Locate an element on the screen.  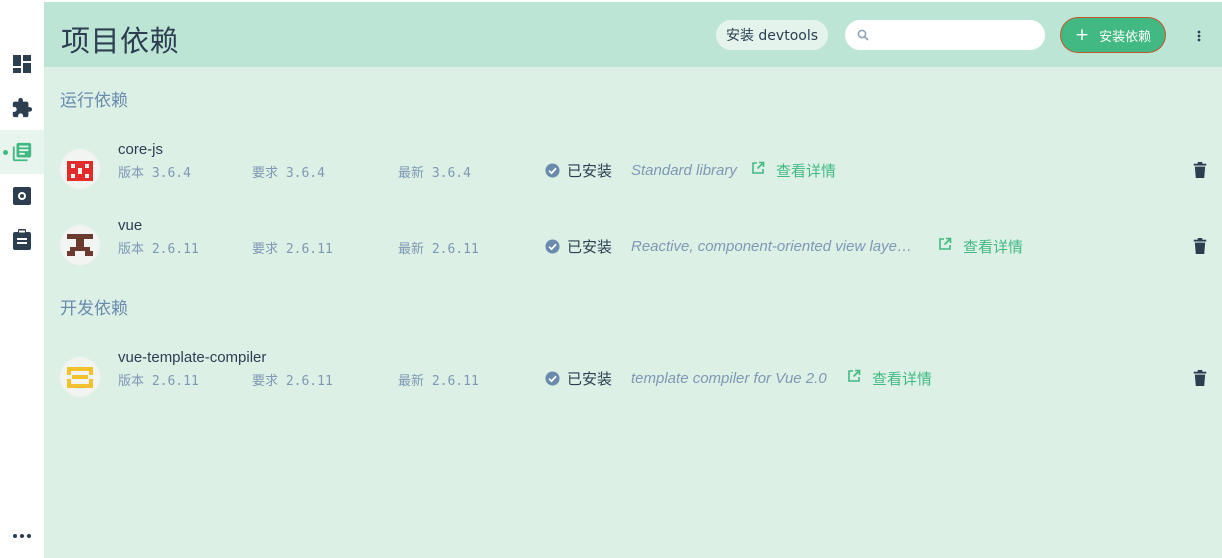
package-description: Standard library is located at coordinates (684, 170).